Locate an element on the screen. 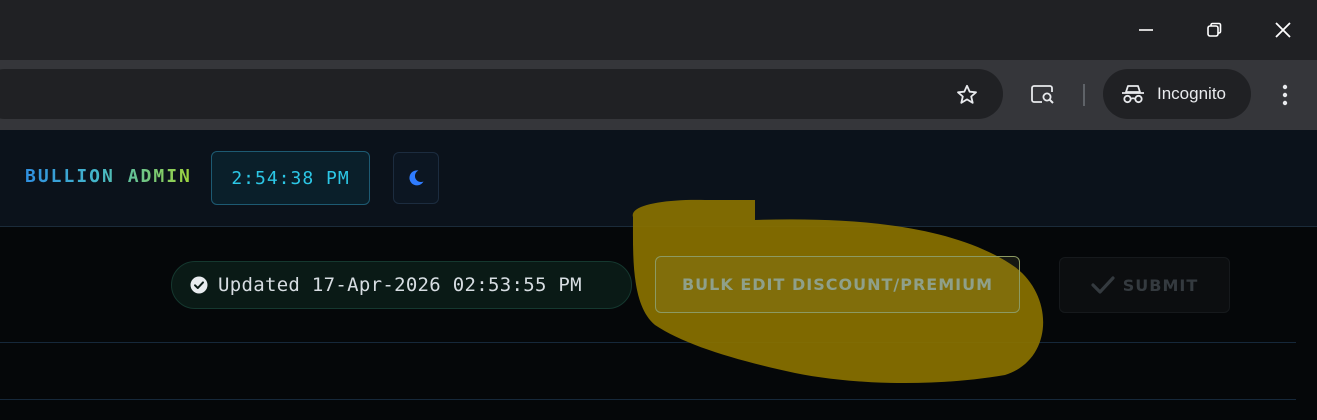  browser-menu-button is located at coordinates (1285, 95).